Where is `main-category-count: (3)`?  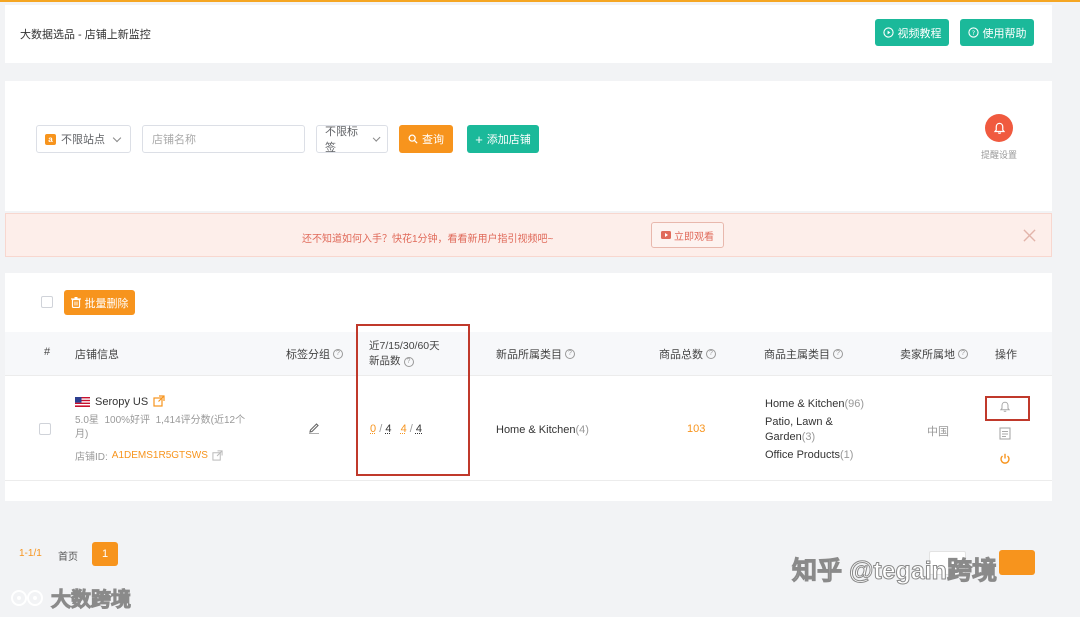 main-category-count: (3) is located at coordinates (808, 437).